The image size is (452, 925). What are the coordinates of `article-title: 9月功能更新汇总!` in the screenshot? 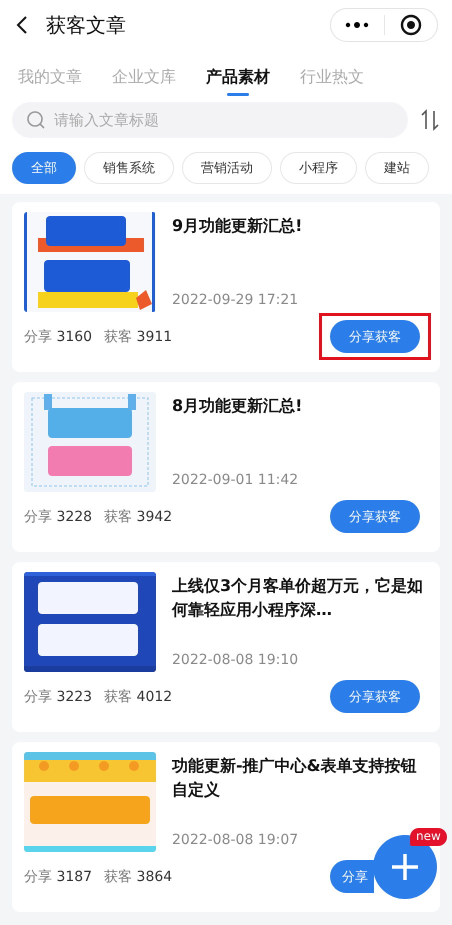 It's located at (238, 226).